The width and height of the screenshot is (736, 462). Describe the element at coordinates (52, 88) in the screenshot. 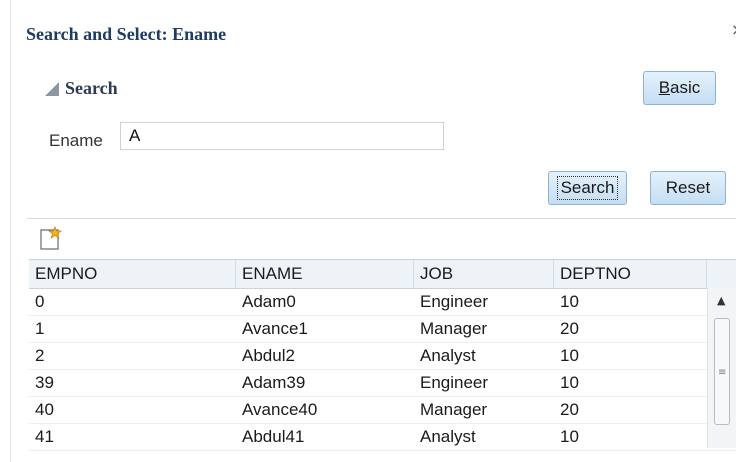

I see `collapse-triangle-icon` at that location.